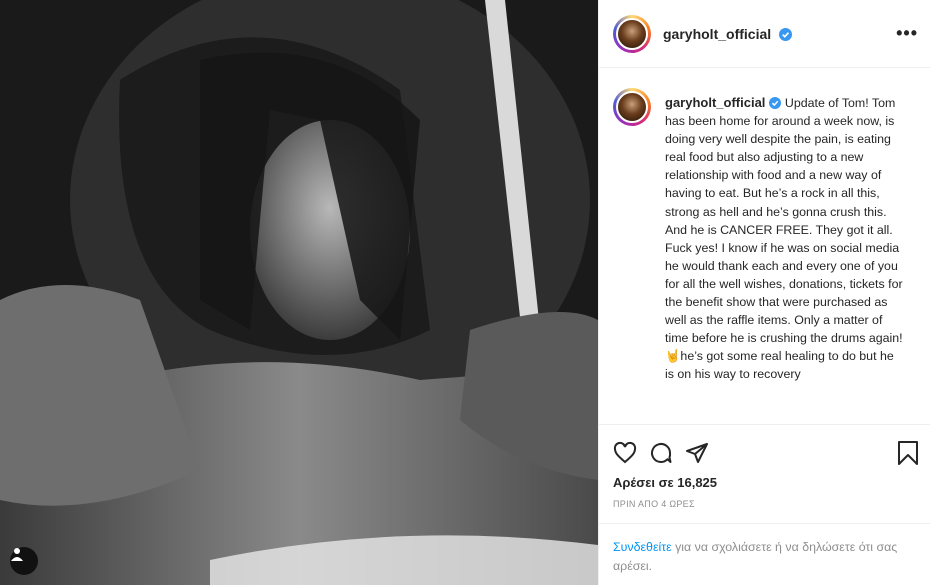  Describe the element at coordinates (632, 107) in the screenshot. I see `caption-avatar` at that location.